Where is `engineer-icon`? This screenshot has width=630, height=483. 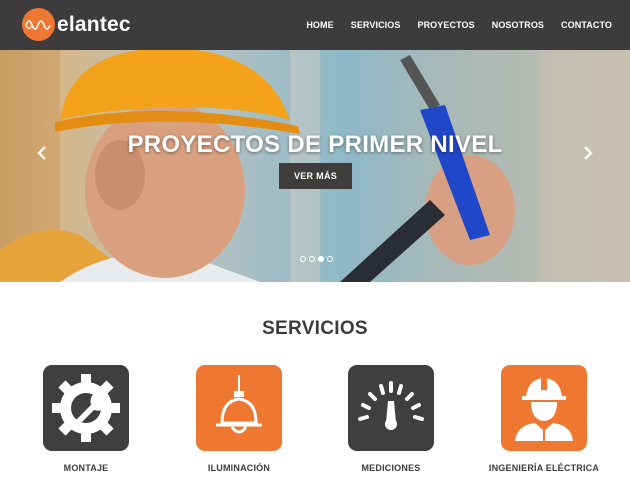 engineer-icon is located at coordinates (544, 409).